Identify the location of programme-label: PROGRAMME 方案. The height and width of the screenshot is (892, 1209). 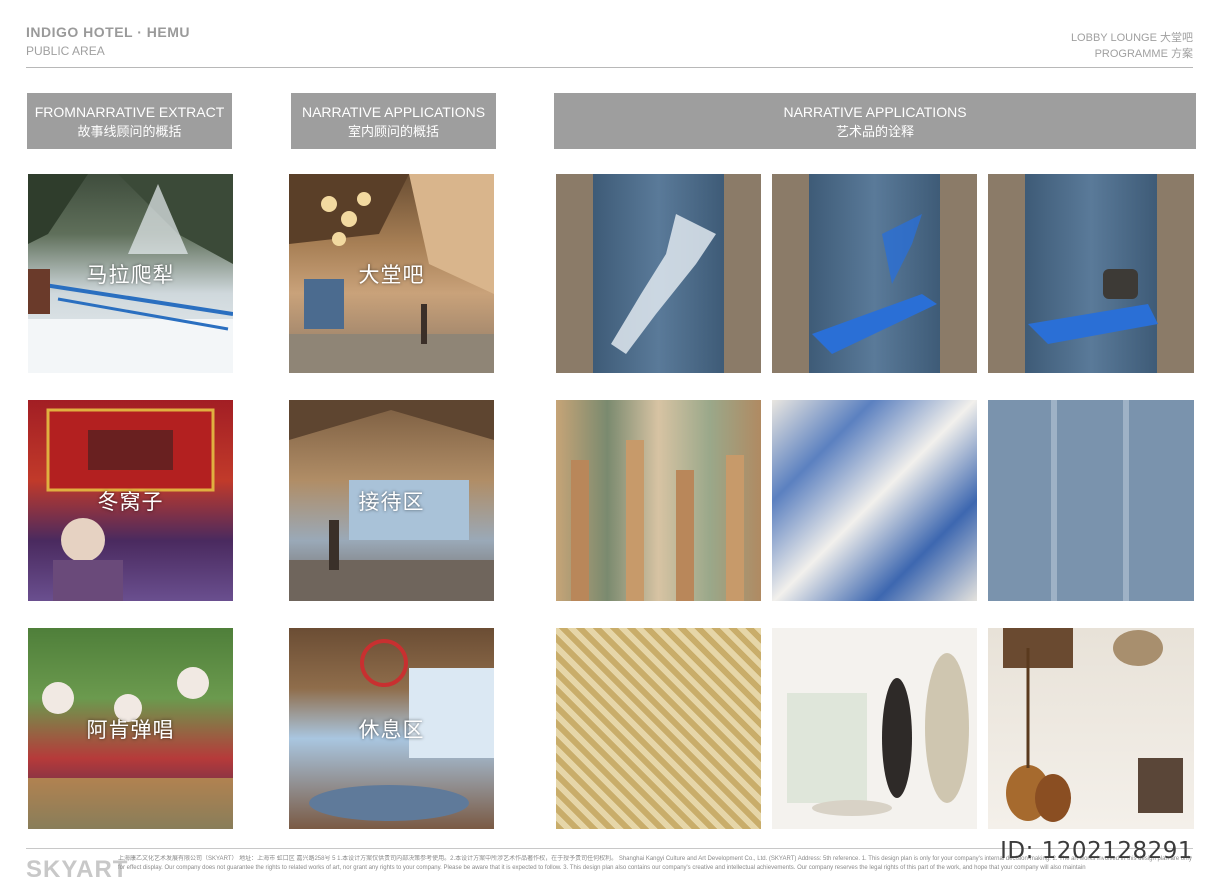
(1143, 54).